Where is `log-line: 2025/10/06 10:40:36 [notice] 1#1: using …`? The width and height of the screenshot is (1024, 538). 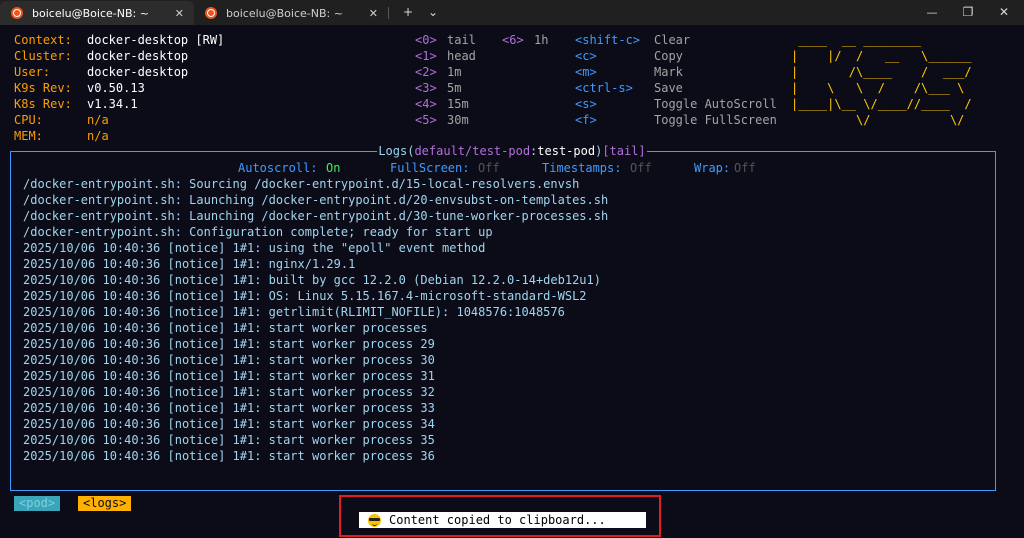 log-line: 2025/10/06 10:40:36 [notice] 1#1: using … is located at coordinates (254, 248).